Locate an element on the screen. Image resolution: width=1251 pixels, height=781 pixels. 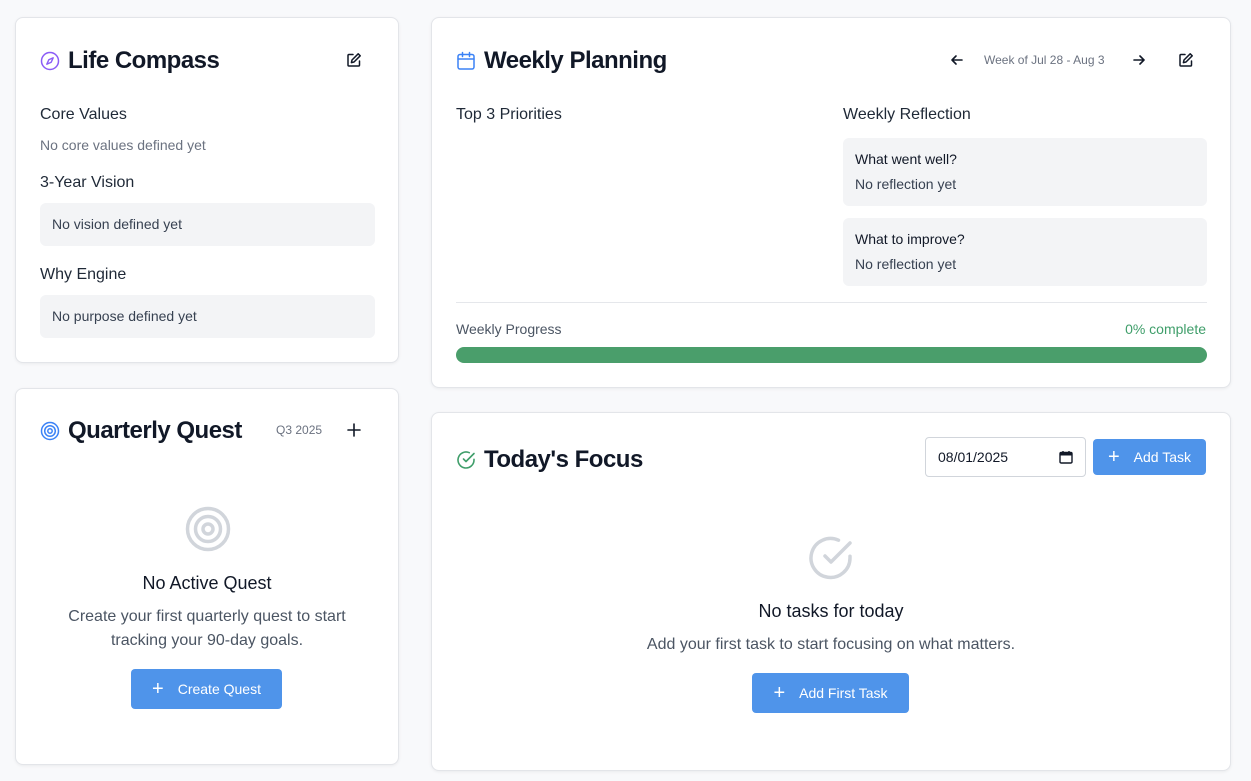
divider is located at coordinates (831, 302).